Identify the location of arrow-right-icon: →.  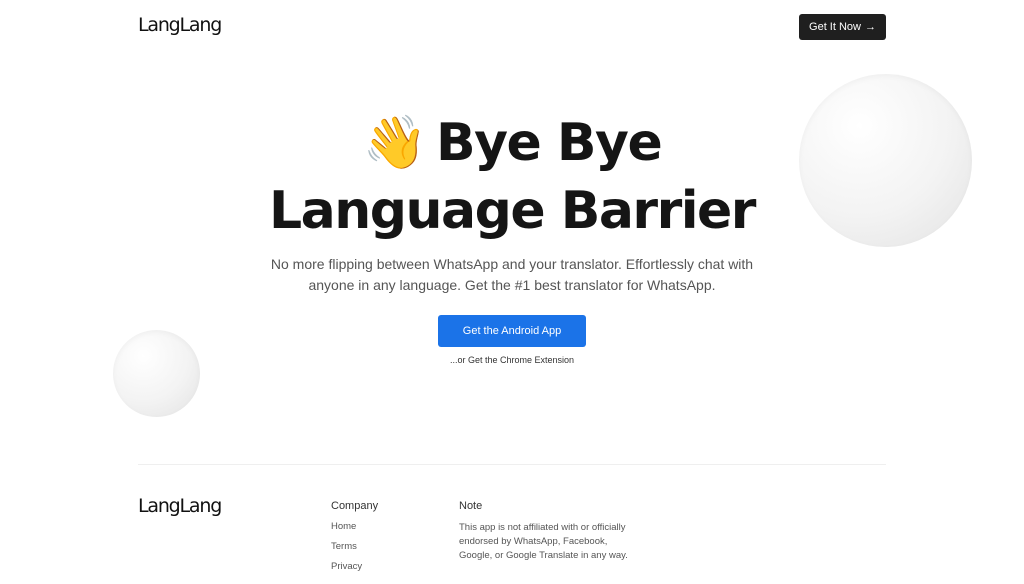
(870, 27).